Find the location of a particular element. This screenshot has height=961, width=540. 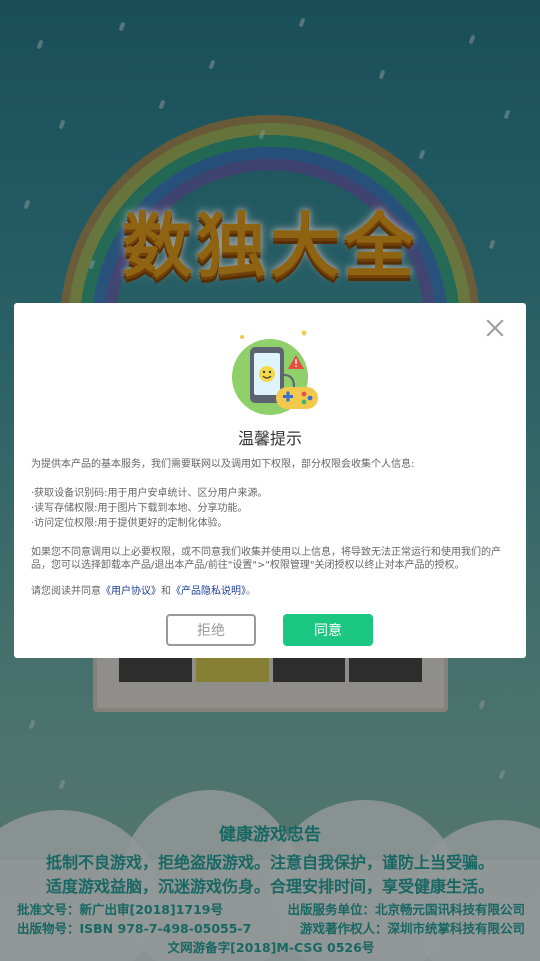

consent-suffix: 。 is located at coordinates (251, 591).